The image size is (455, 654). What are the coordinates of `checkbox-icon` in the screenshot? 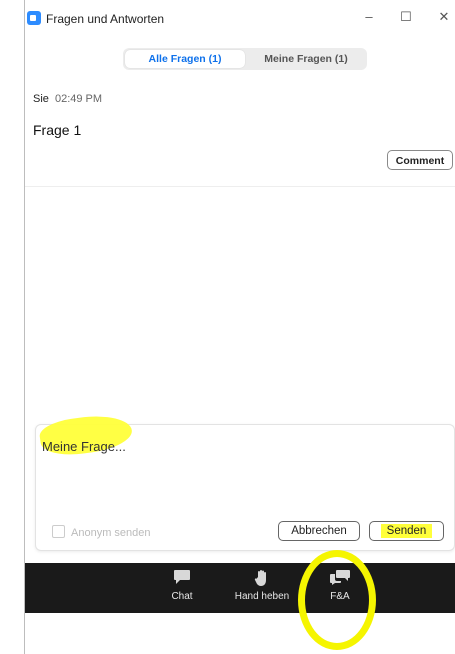 It's located at (58, 531).